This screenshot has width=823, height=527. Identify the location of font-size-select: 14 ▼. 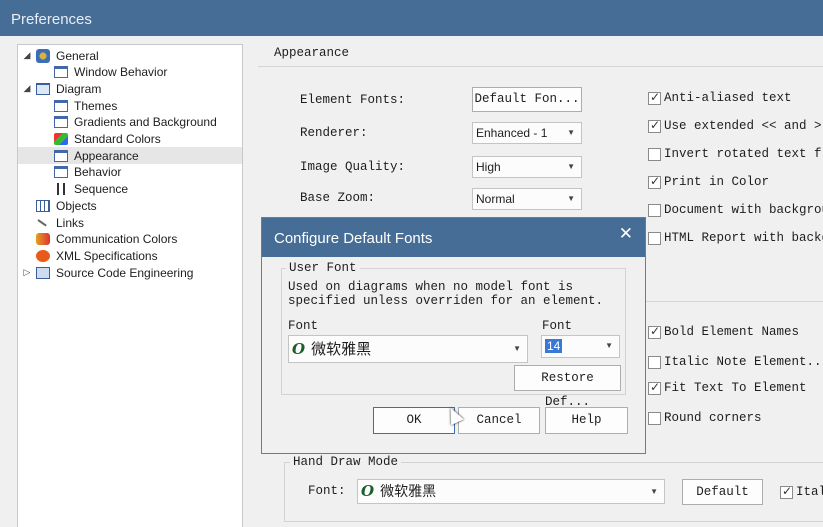
(580, 346).